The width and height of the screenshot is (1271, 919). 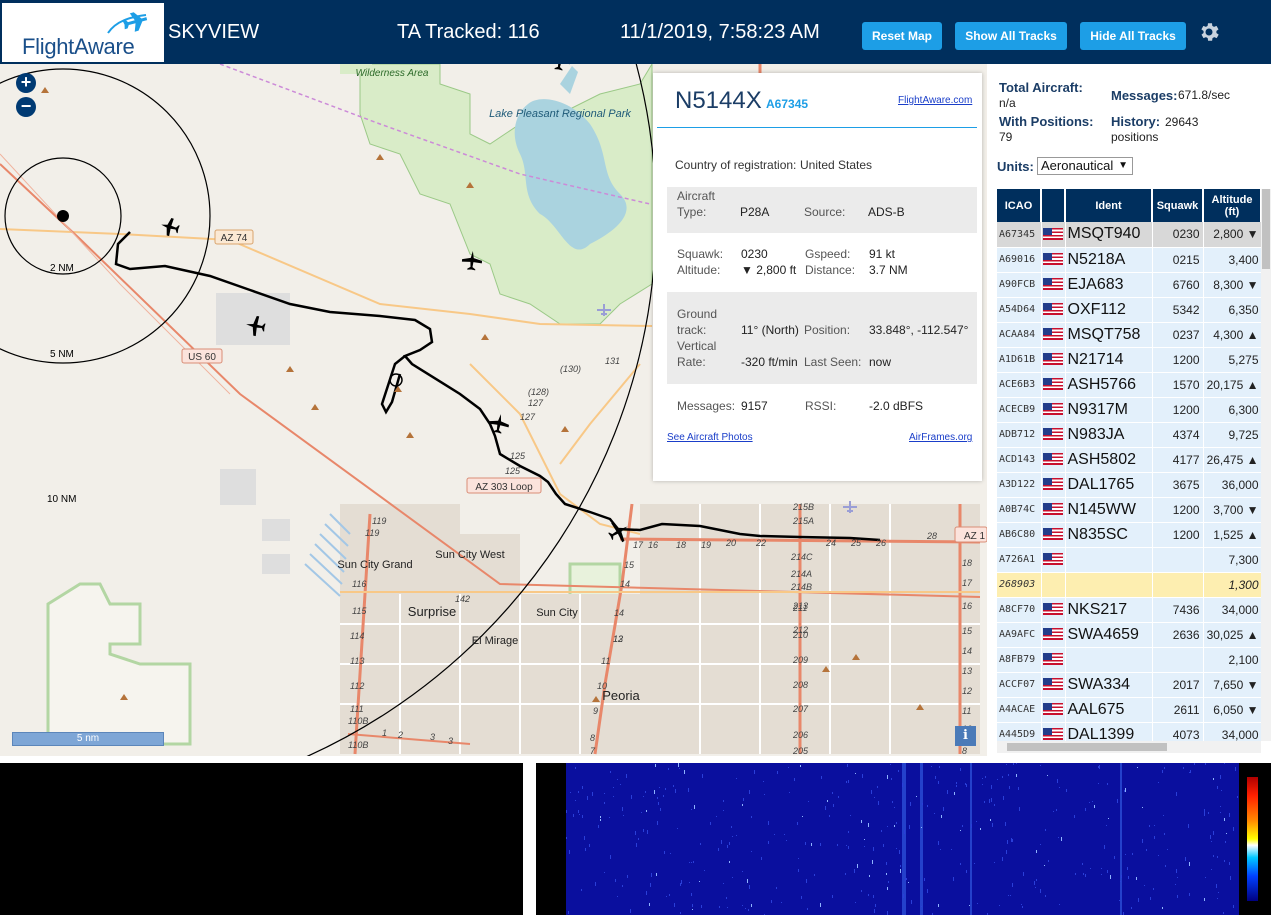 What do you see at coordinates (1178, 660) in the screenshot?
I see `cell-squawk` at bounding box center [1178, 660].